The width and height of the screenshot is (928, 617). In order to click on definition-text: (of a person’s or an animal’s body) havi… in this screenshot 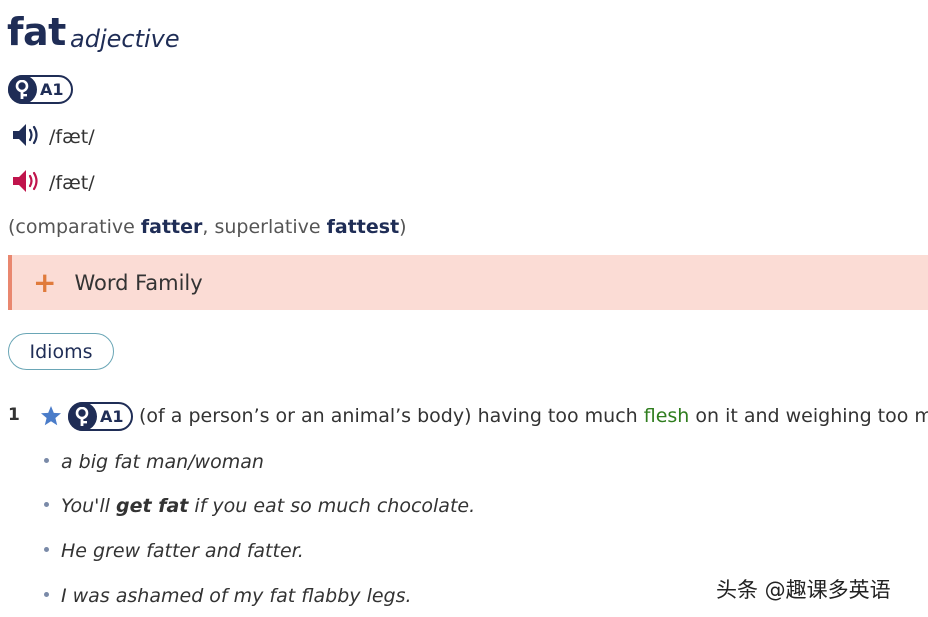, I will do `click(391, 416)`.